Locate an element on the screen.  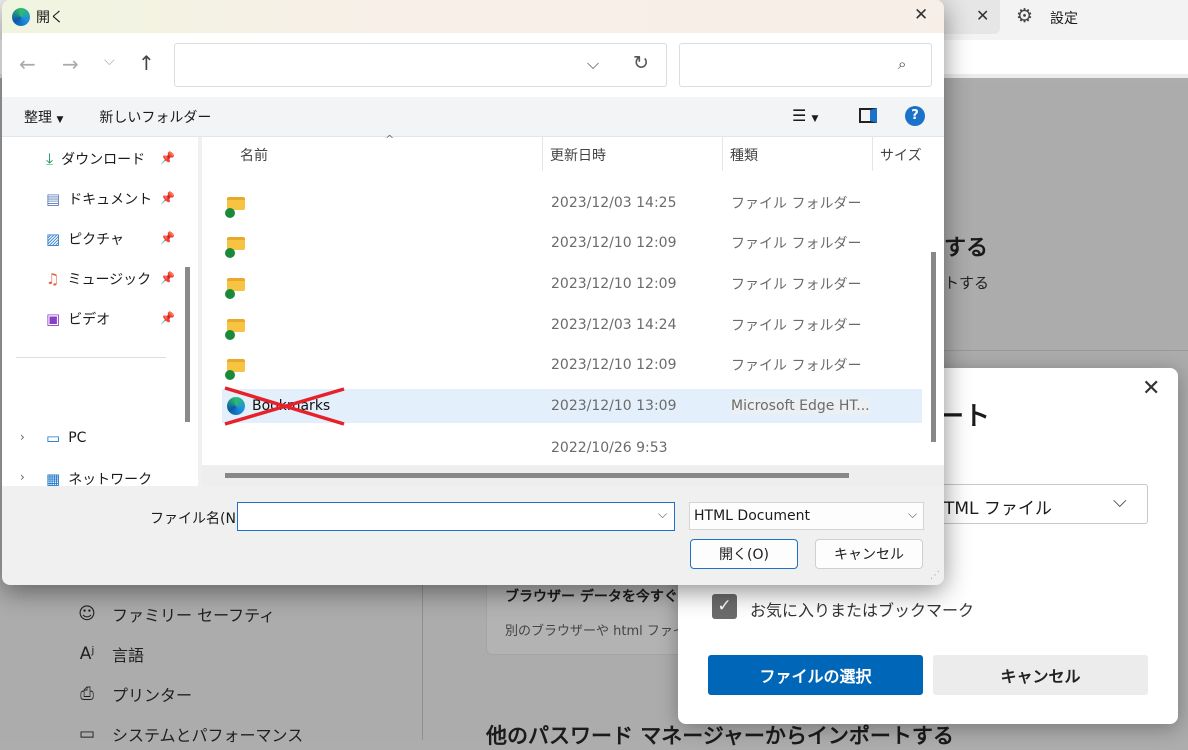
sidebar-item-language: Aʲ 言語 is located at coordinates (110, 654).